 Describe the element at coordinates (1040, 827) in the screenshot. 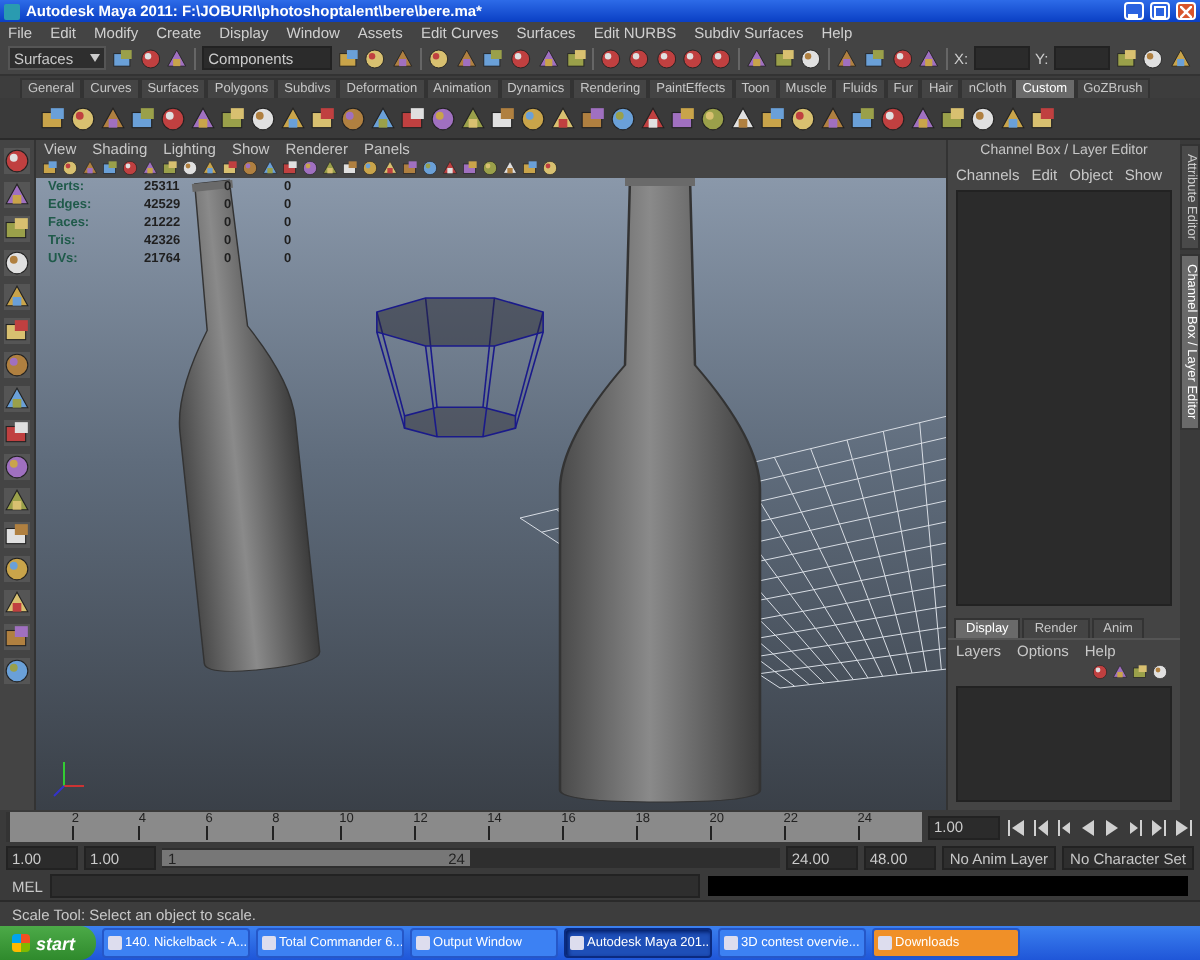

I see `step-back-key-button` at that location.